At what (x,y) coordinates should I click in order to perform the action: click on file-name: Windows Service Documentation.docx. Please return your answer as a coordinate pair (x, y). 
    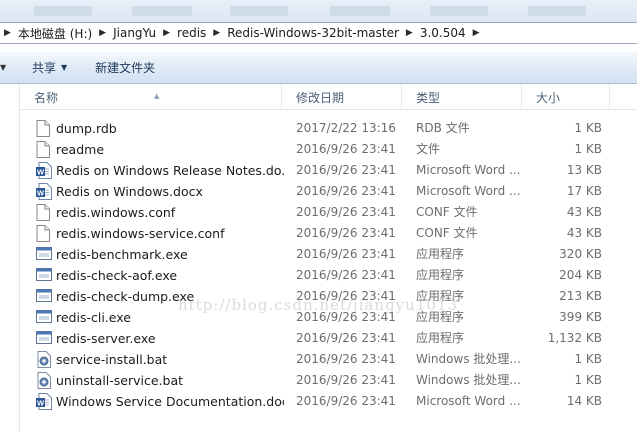
    Looking at the image, I should click on (170, 401).